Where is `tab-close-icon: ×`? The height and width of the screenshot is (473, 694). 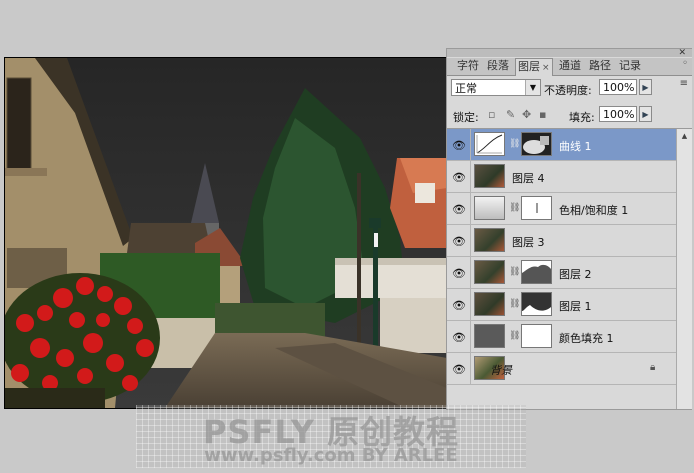 tab-close-icon: × is located at coordinates (546, 68).